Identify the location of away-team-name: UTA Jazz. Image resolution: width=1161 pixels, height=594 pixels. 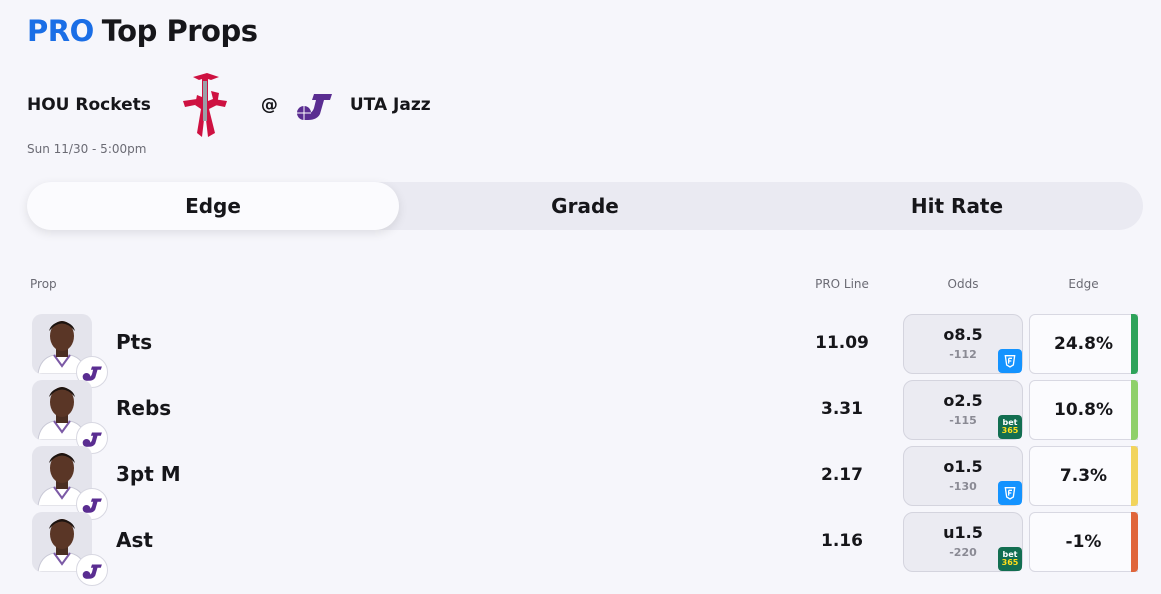
(390, 105).